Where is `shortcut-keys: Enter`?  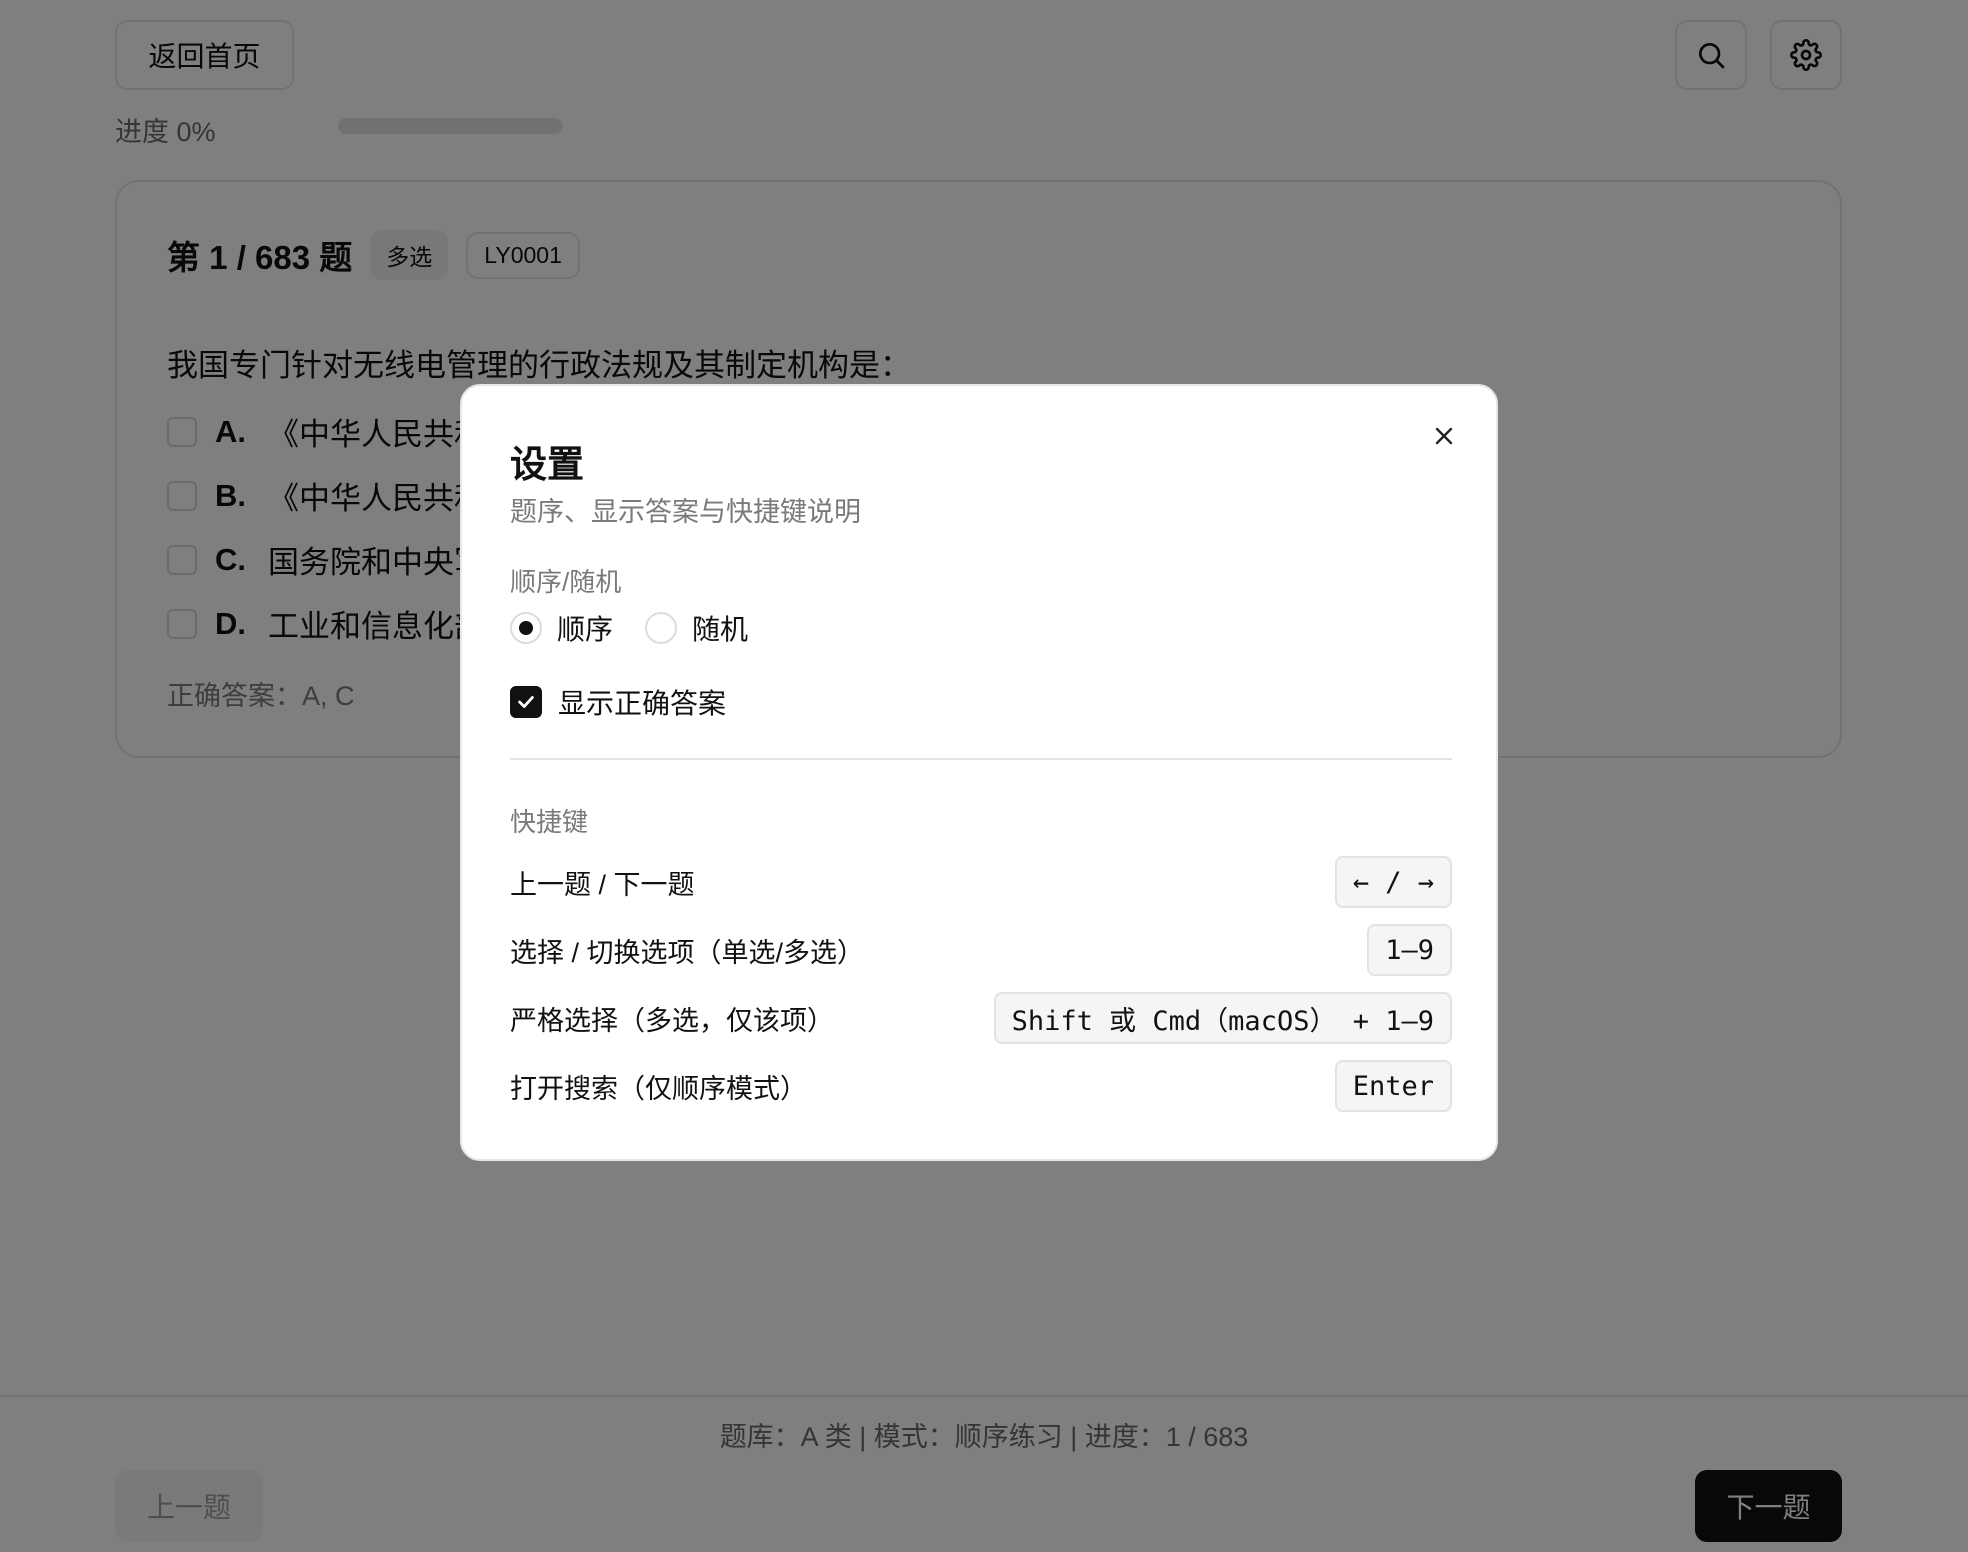
shortcut-keys: Enter is located at coordinates (1393, 1086).